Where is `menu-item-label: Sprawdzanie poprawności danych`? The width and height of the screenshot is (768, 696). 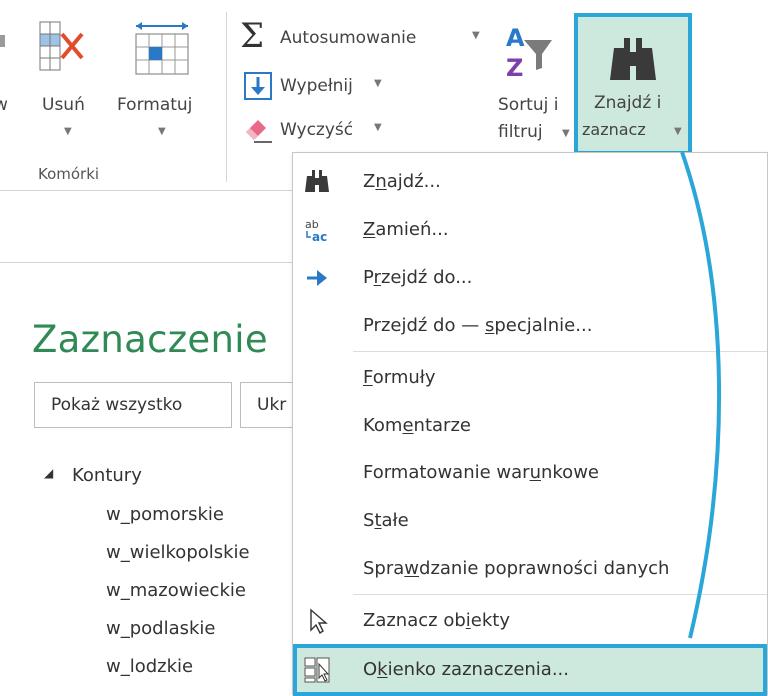 menu-item-label: Sprawdzanie poprawności danych is located at coordinates (516, 568).